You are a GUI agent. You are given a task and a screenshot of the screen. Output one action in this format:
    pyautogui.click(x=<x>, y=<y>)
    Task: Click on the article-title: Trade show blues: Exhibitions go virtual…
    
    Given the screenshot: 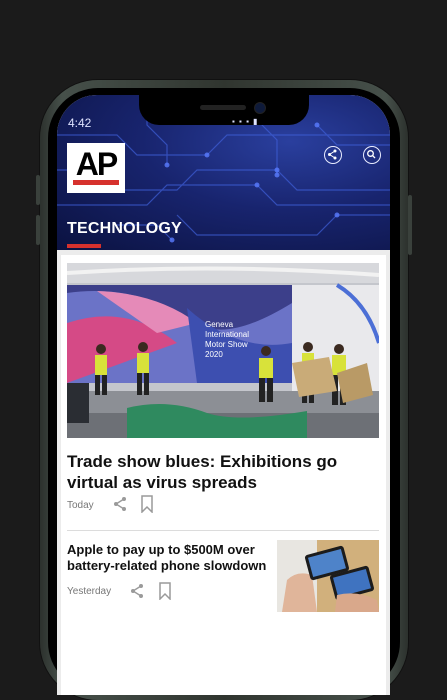 What is the action you would take?
    pyautogui.click(x=225, y=472)
    